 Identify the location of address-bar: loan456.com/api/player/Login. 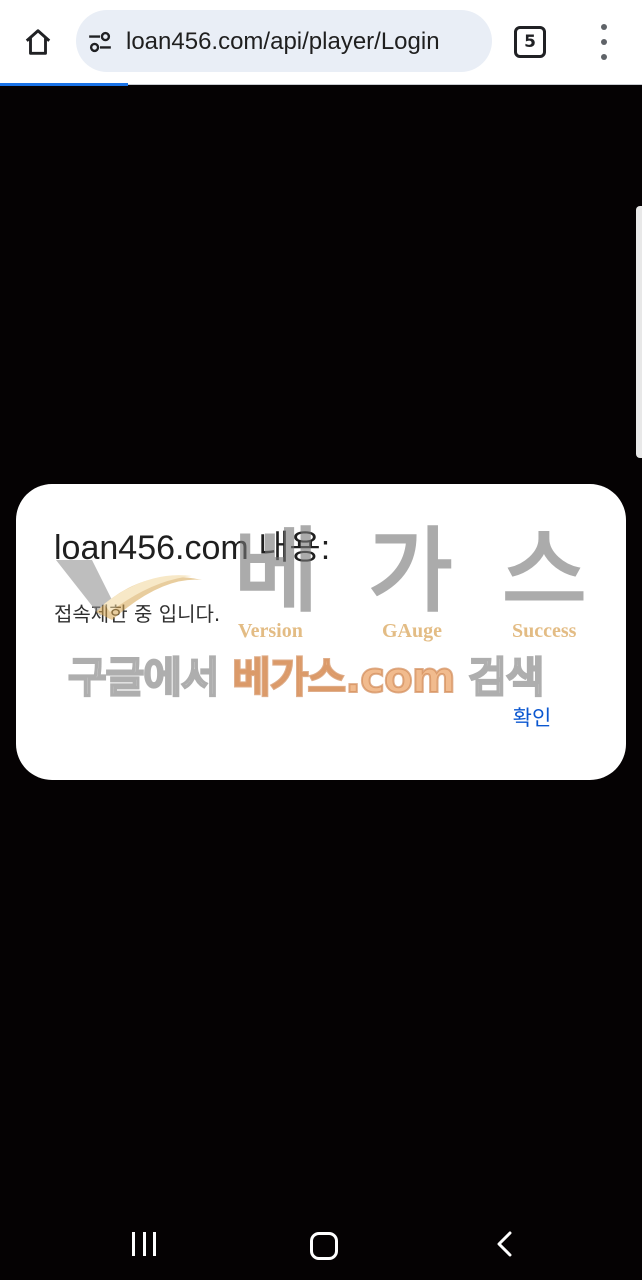
(284, 41).